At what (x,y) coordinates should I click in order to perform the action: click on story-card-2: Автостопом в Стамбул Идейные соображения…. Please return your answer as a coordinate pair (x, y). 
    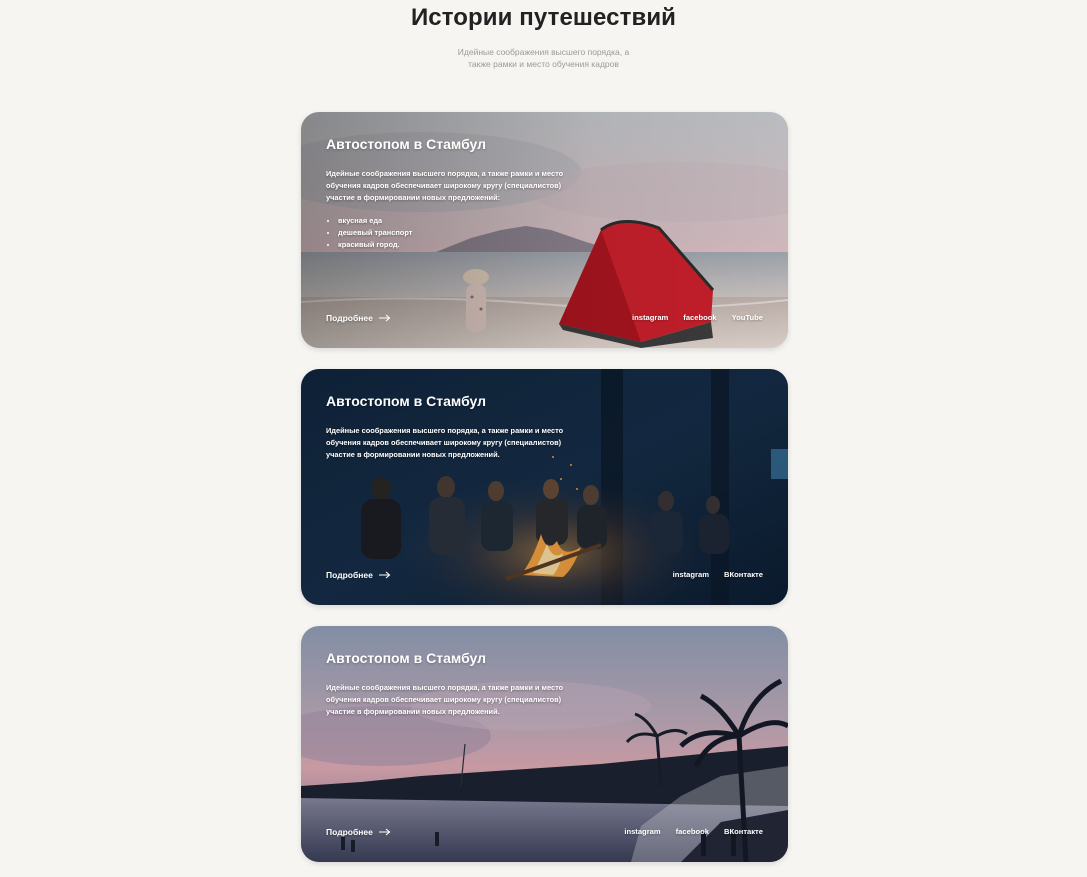
    Looking at the image, I should click on (544, 487).